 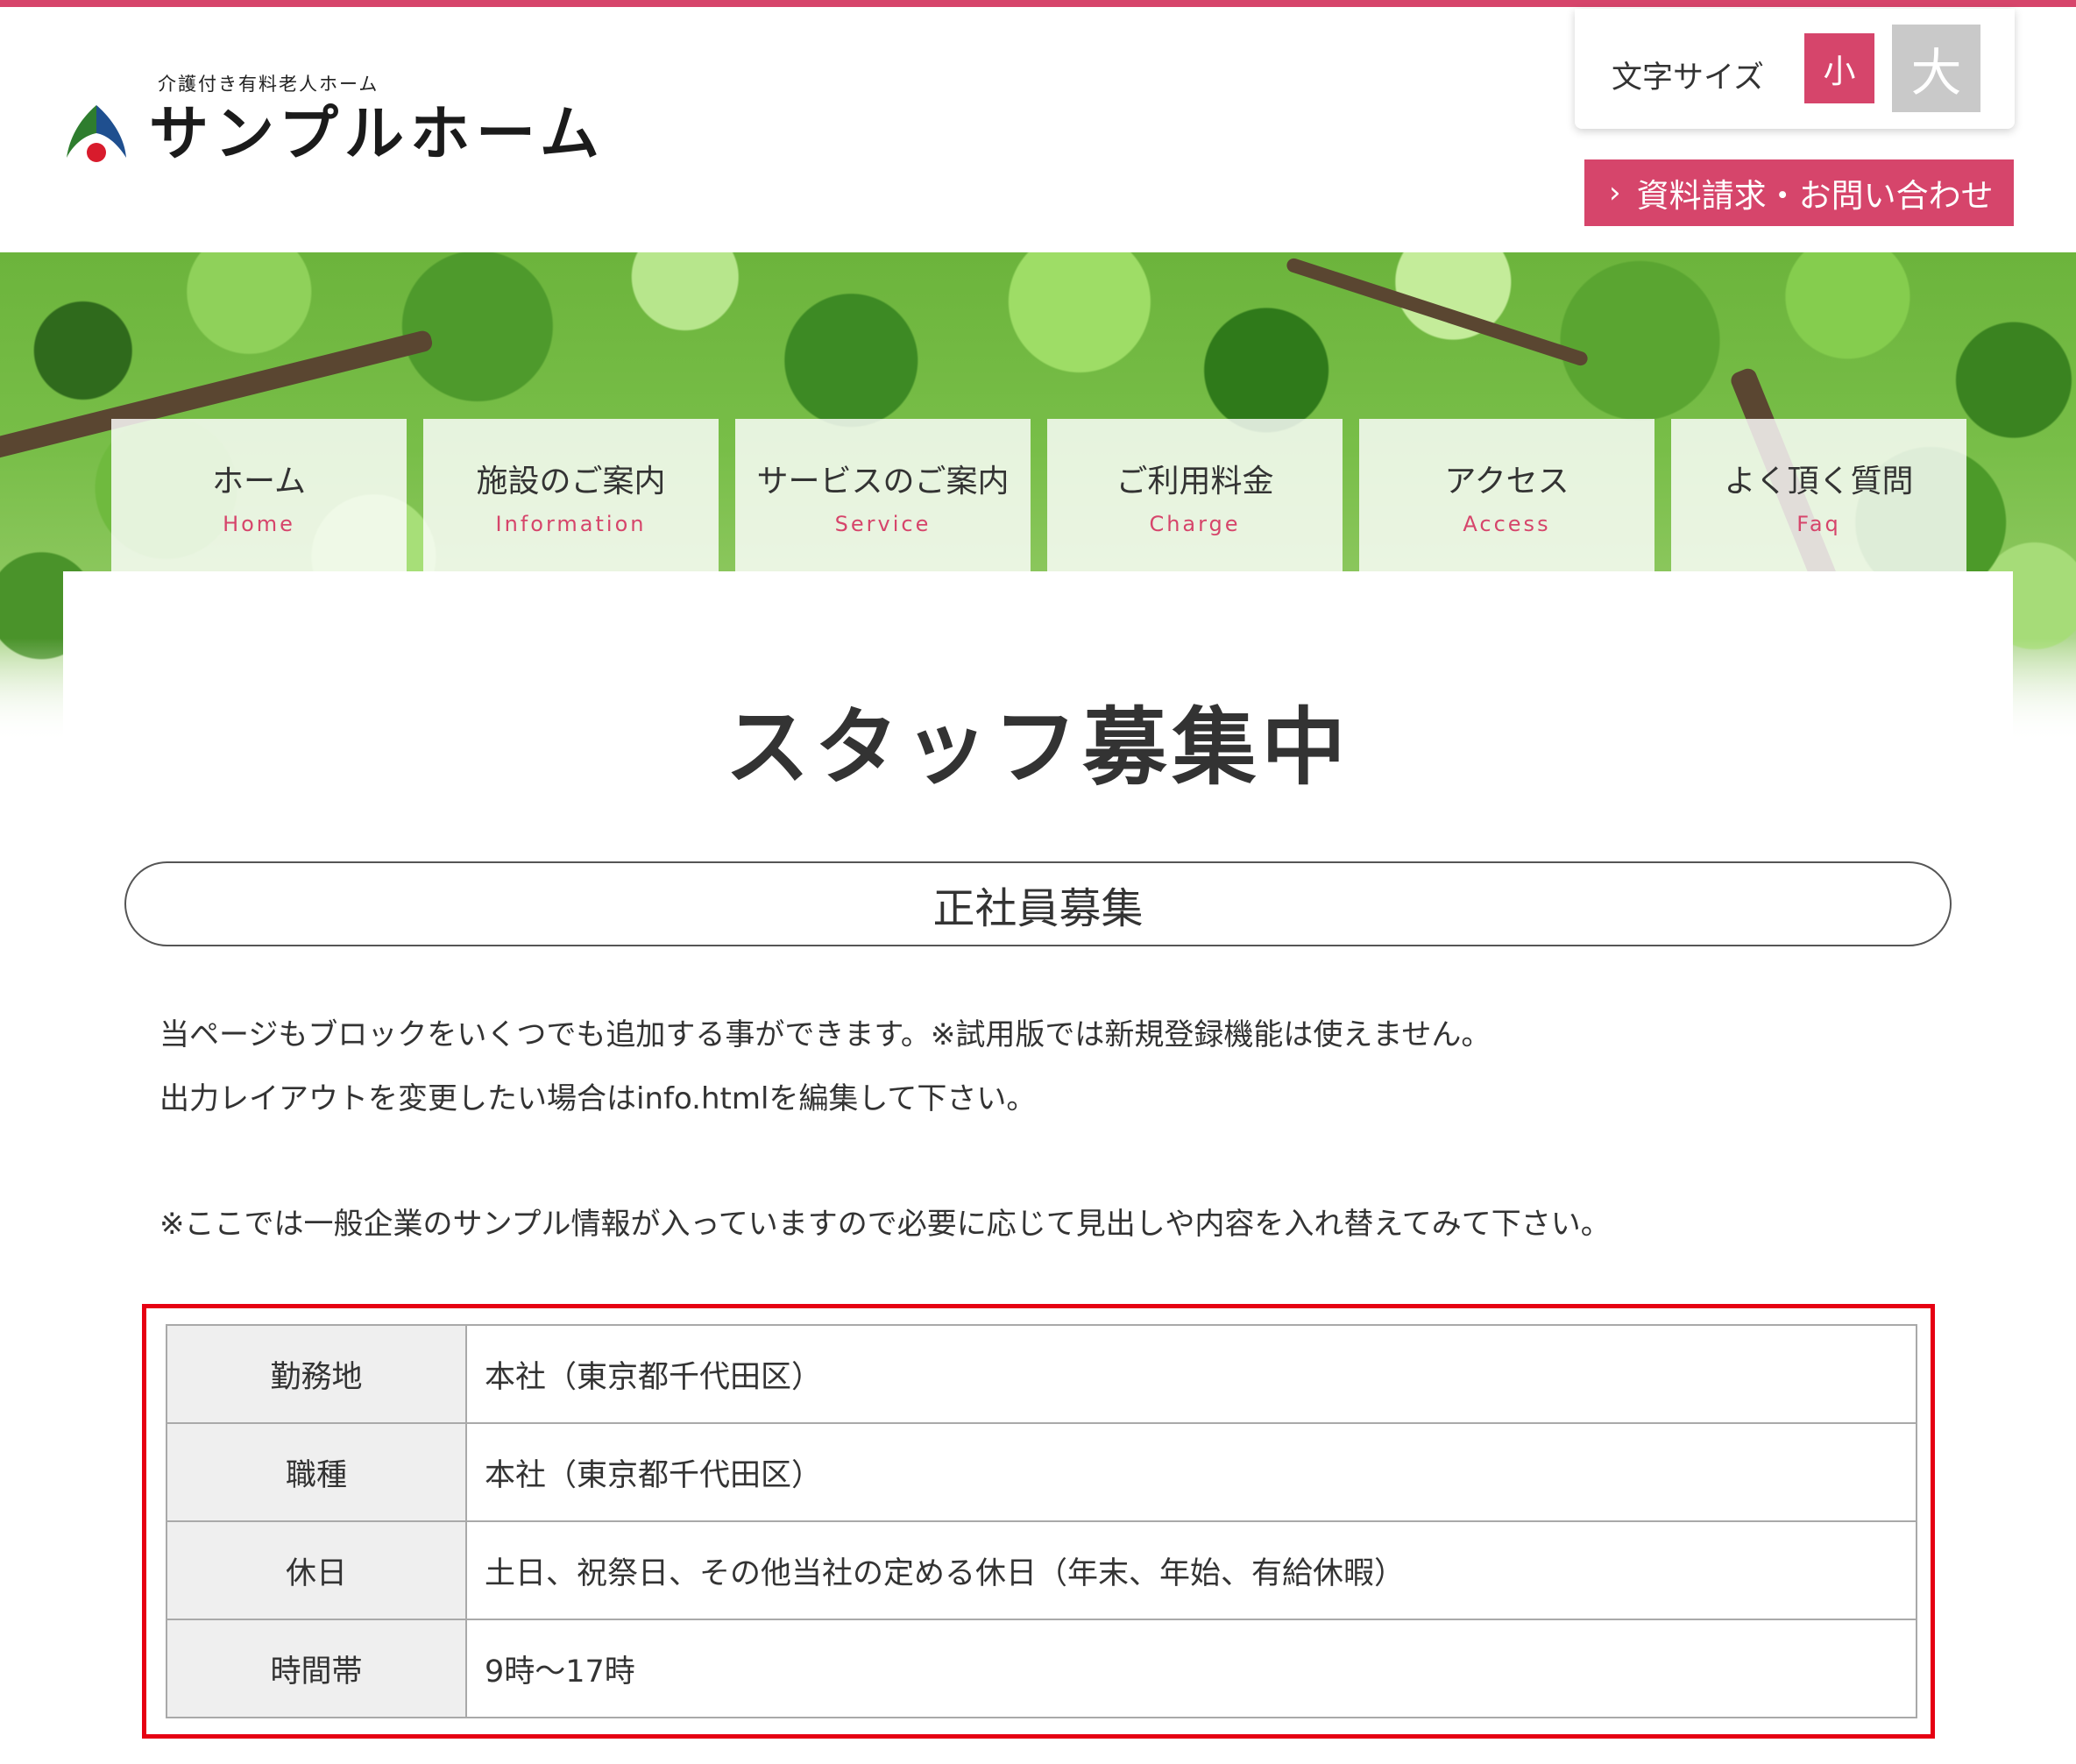 What do you see at coordinates (316, 1374) in the screenshot?
I see `table-row-label: 勤務地` at bounding box center [316, 1374].